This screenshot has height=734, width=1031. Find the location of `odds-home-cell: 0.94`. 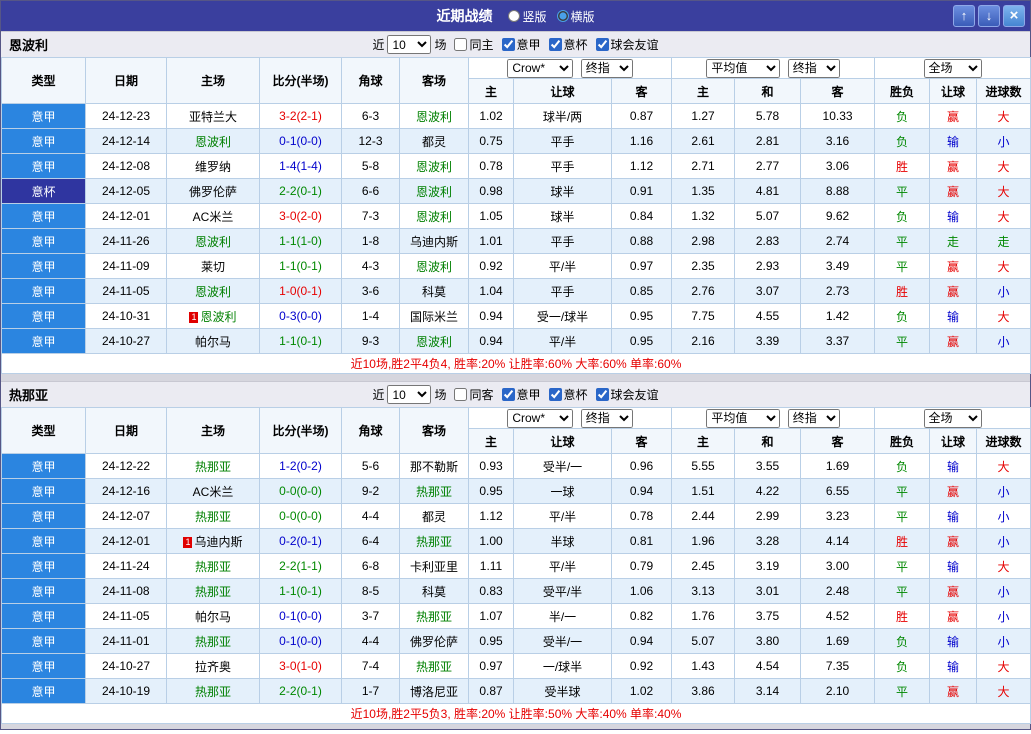

odds-home-cell: 0.94 is located at coordinates (491, 341).